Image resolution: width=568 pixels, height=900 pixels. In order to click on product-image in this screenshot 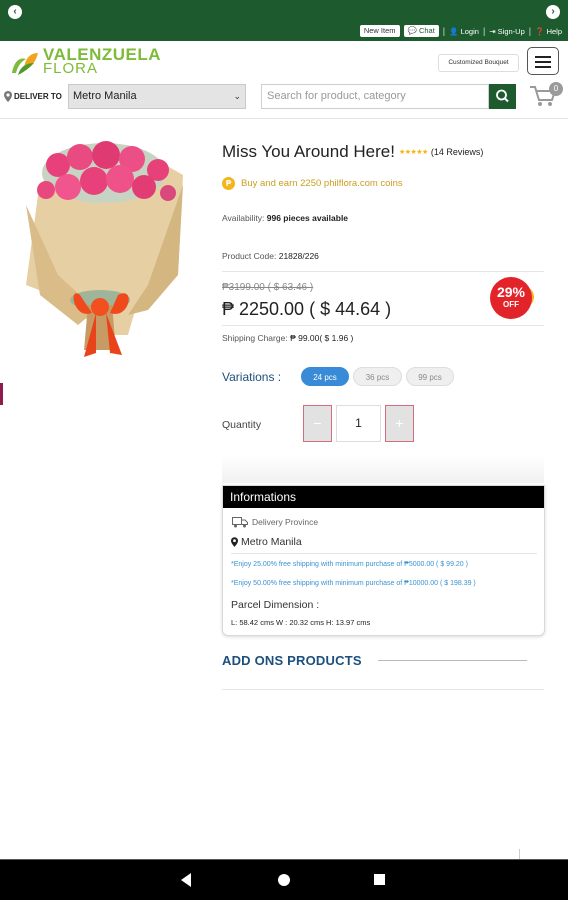, I will do `click(105, 247)`.